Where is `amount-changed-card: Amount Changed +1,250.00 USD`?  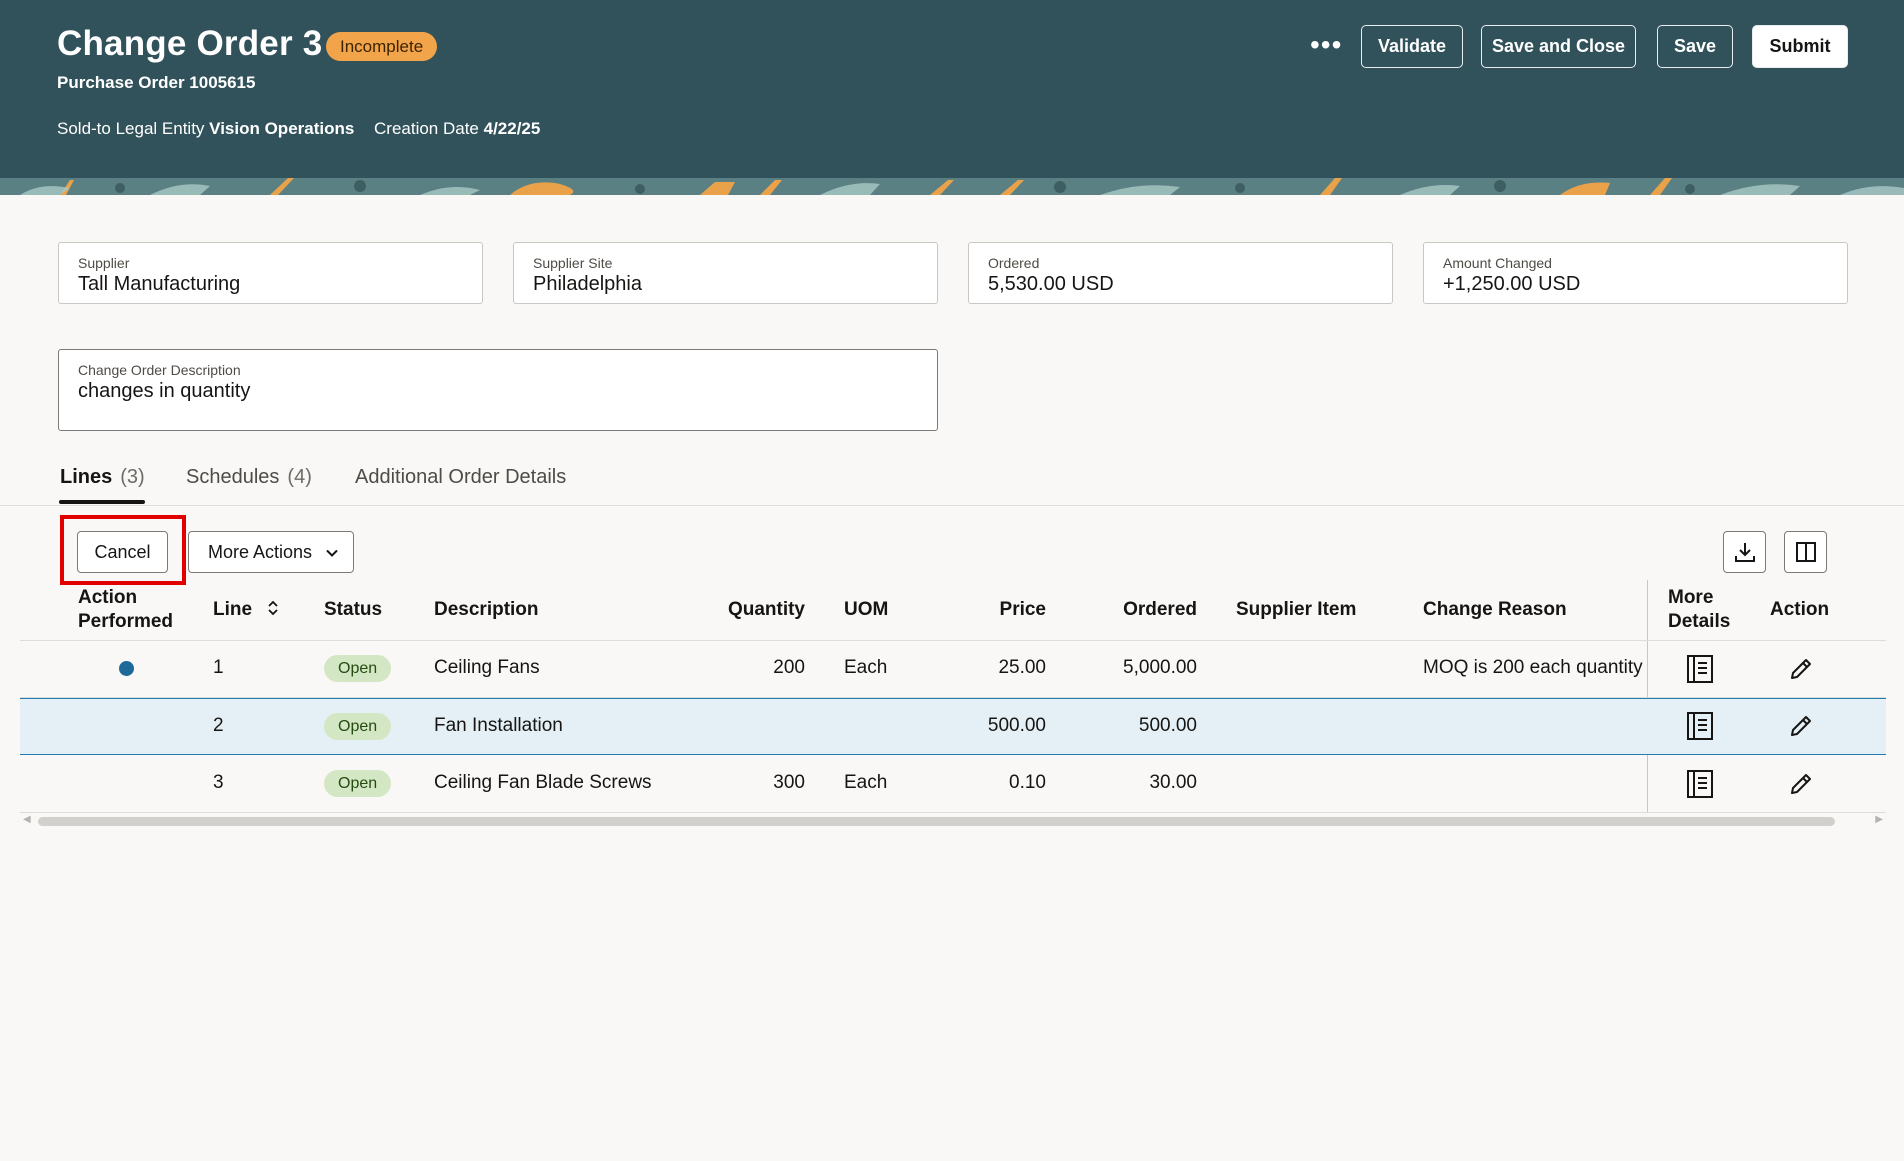 amount-changed-card: Amount Changed +1,250.00 USD is located at coordinates (1635, 273).